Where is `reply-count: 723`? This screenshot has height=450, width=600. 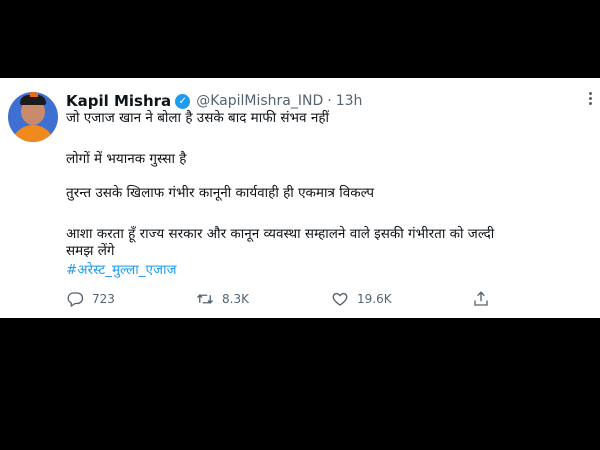
reply-count: 723 is located at coordinates (103, 299).